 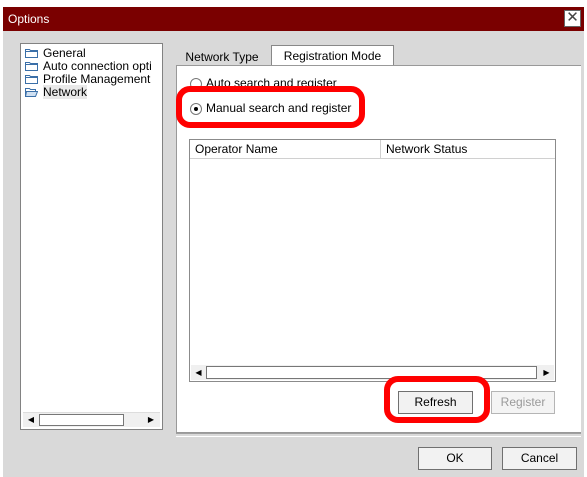 I want to click on radio-manual-search, so click(x=196, y=109).